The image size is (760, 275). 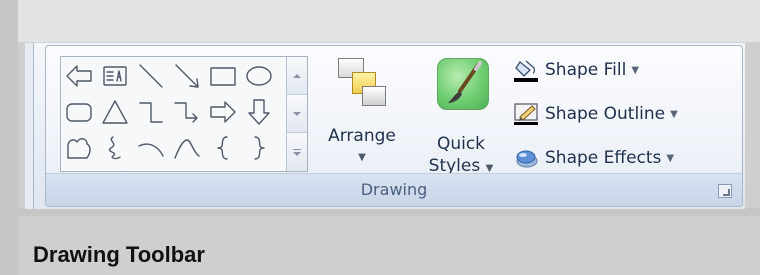 I want to click on group-label-bar: Drawing, so click(x=394, y=189).